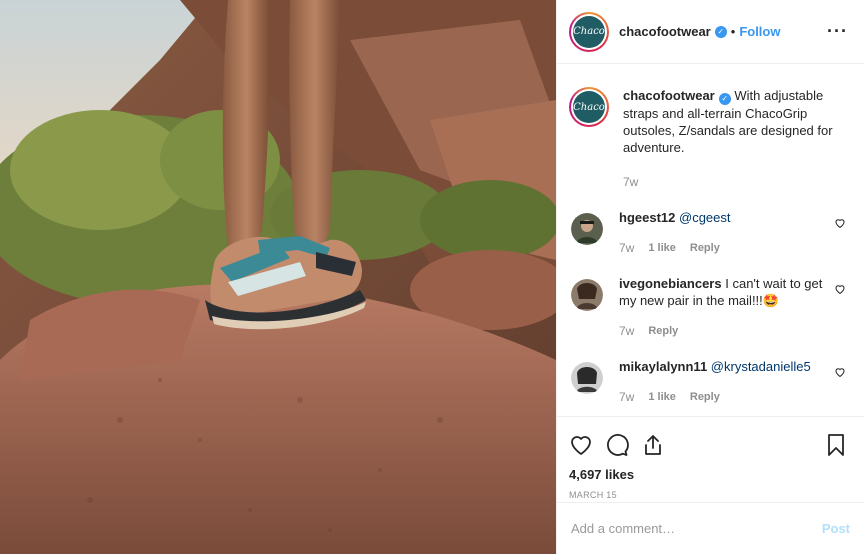  I want to click on post-date: MARCH 15, so click(708, 495).